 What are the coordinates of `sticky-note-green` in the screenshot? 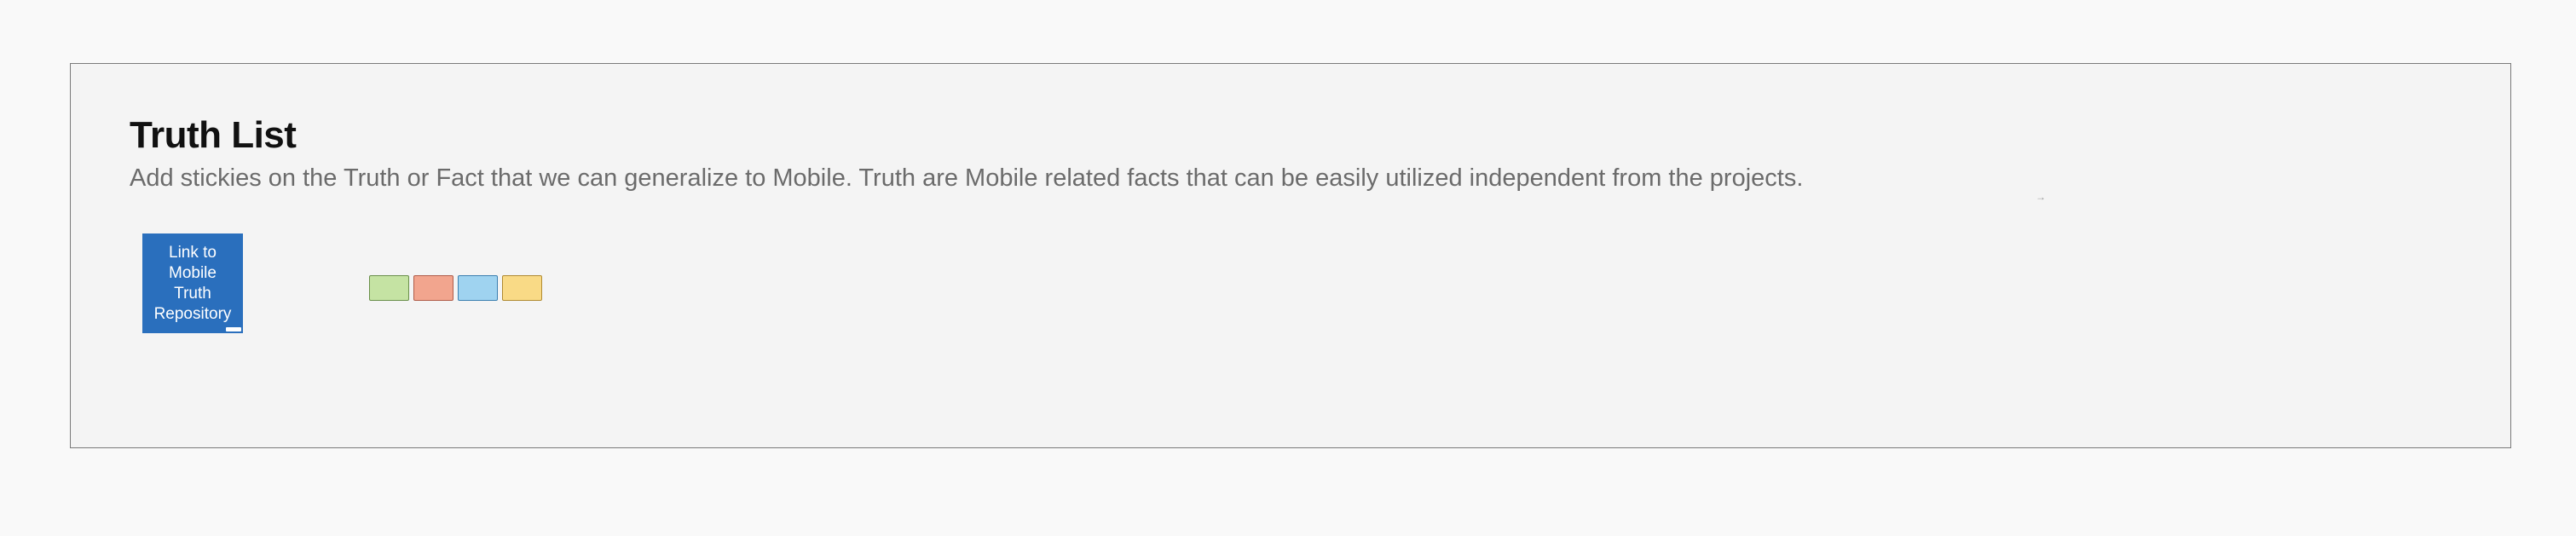 It's located at (389, 288).